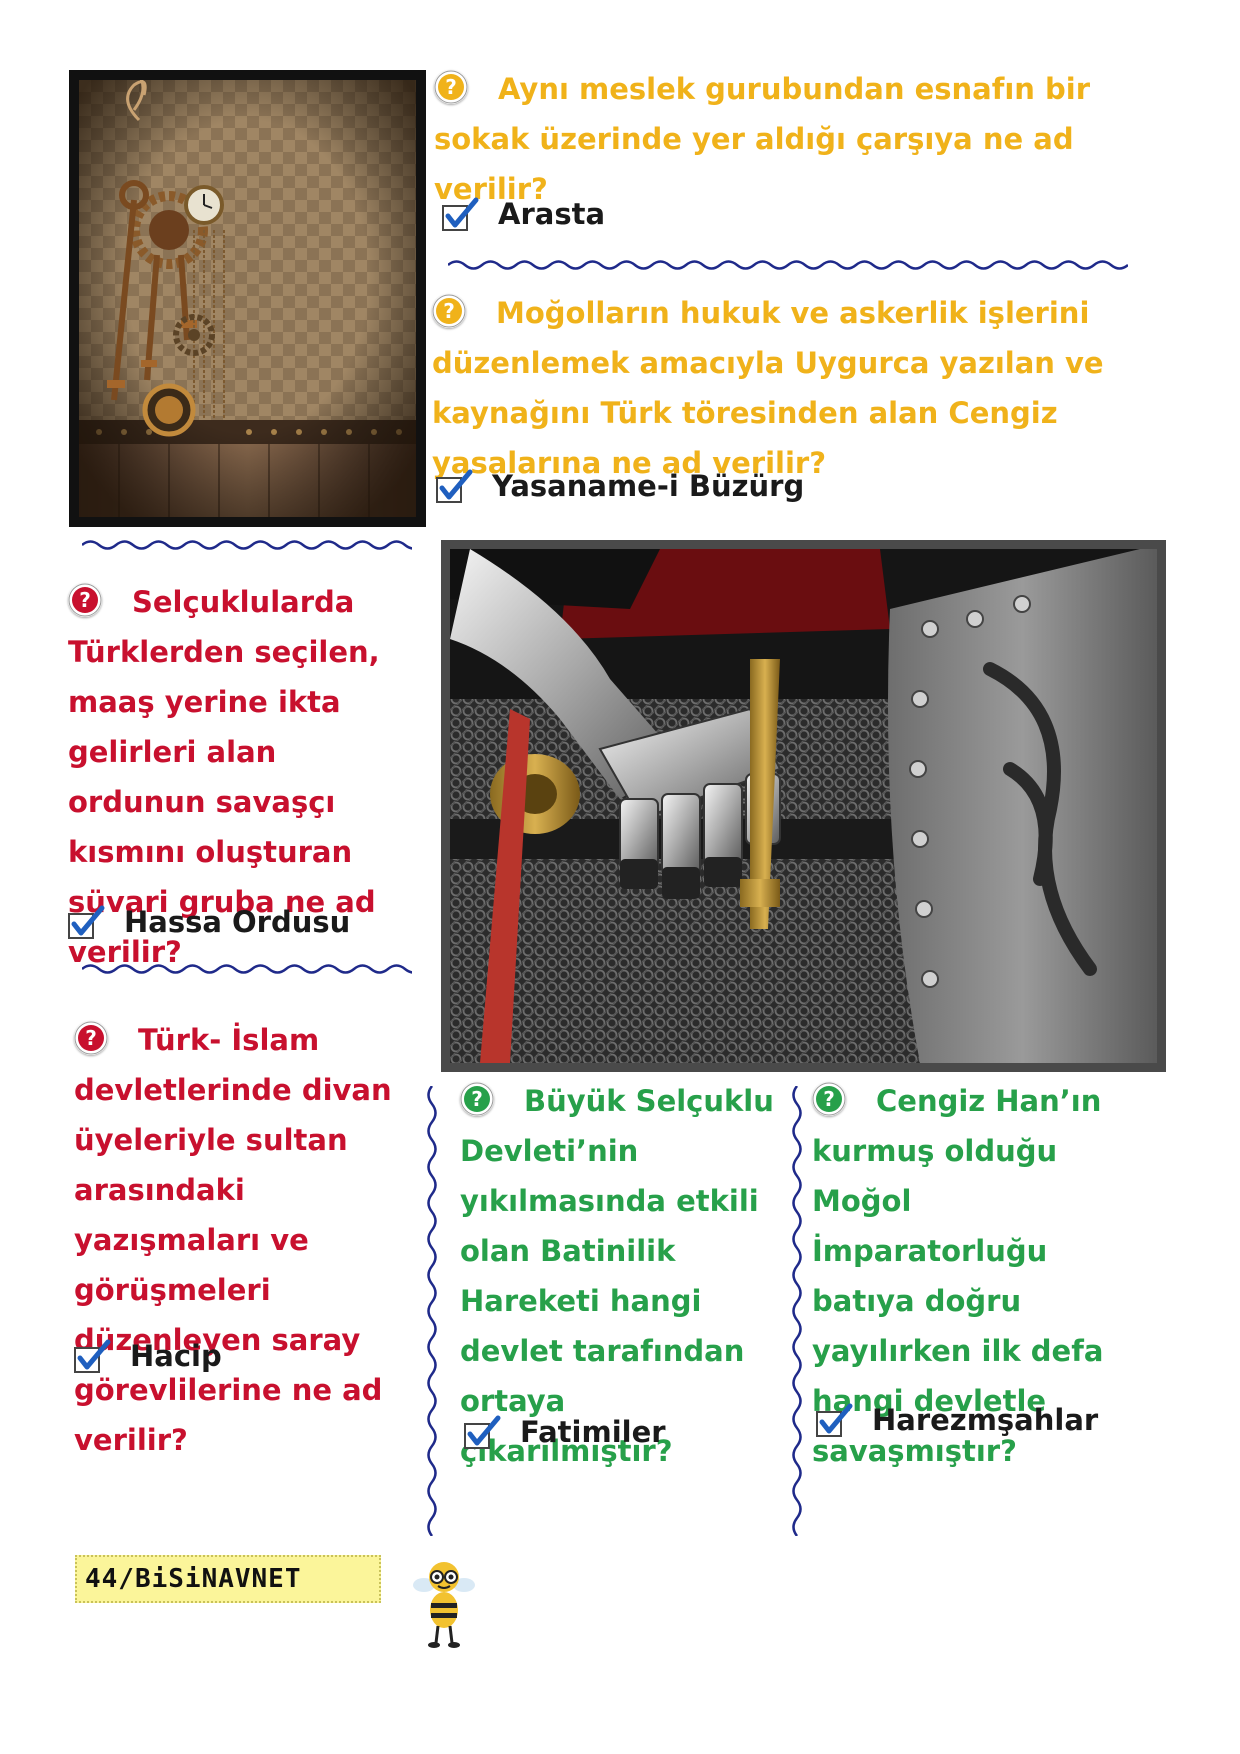  What do you see at coordinates (985, 1420) in the screenshot?
I see `answer-text: Harezmşahlar` at bounding box center [985, 1420].